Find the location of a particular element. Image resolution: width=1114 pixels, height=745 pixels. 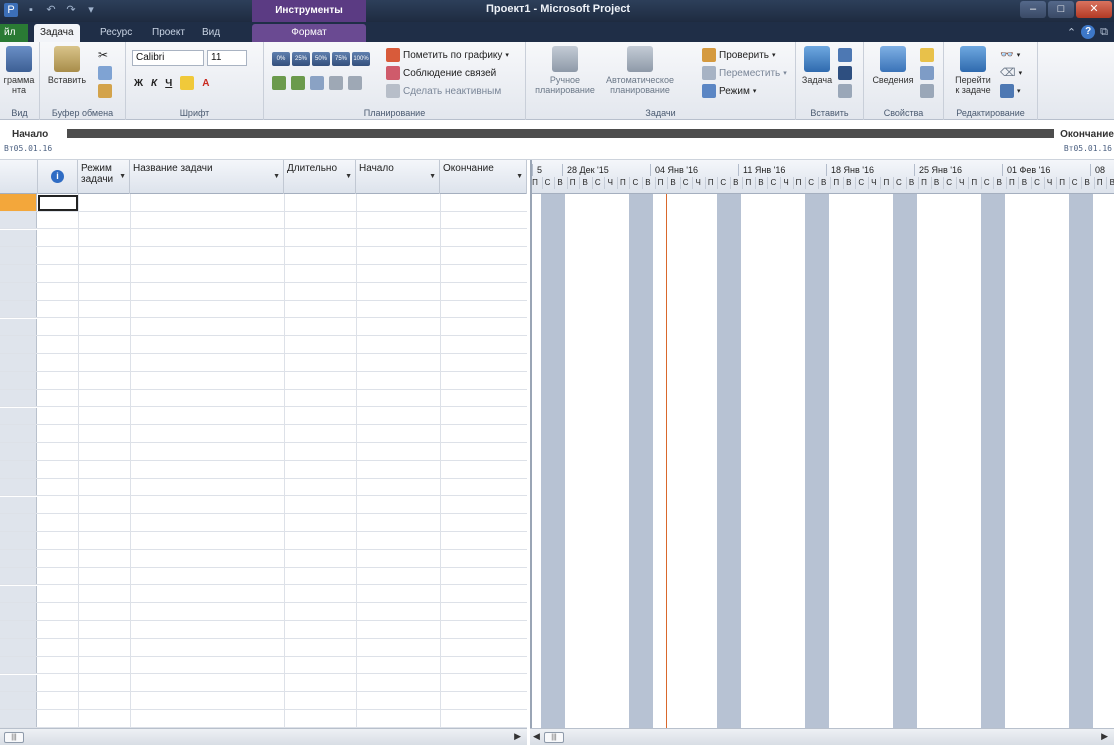

gantt-chart-button: грамма нта is located at coordinates (19, 70).